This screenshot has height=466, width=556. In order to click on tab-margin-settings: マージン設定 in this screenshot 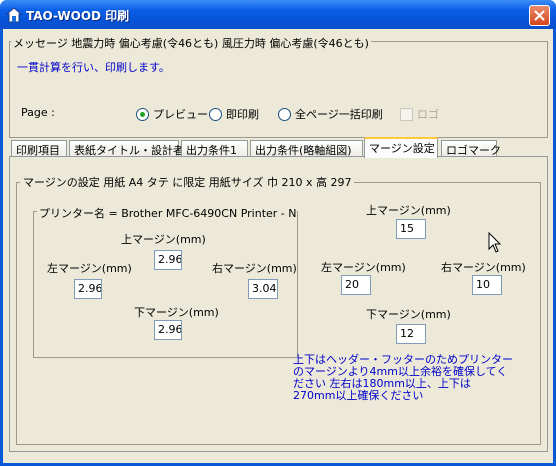, I will do `click(401, 147)`.